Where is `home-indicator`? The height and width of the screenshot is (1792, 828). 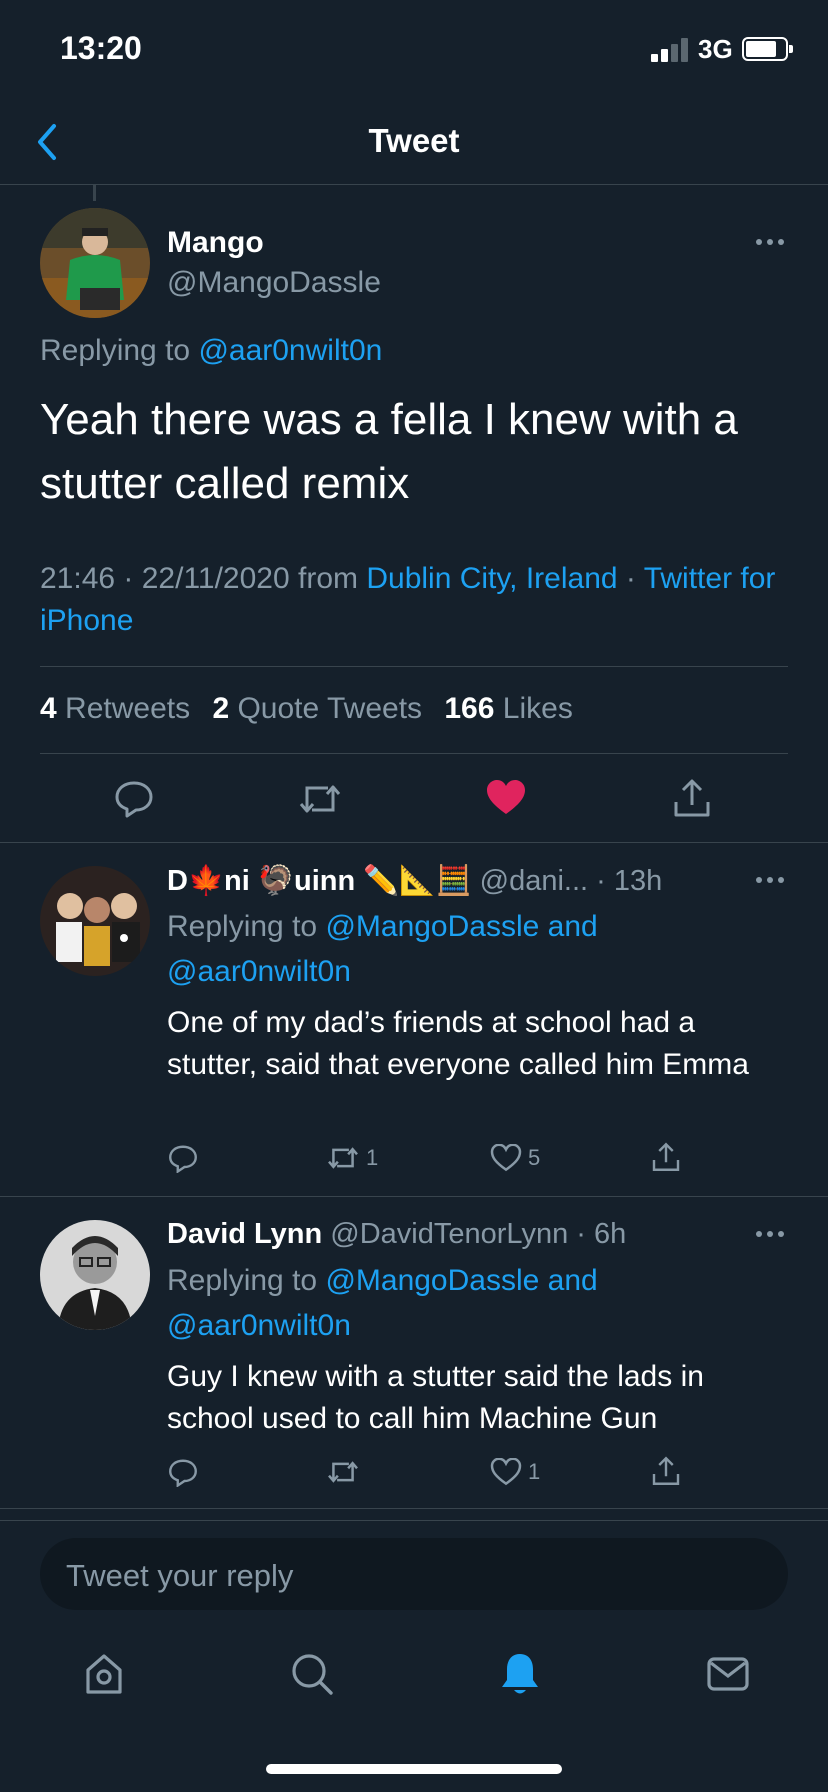
home-indicator is located at coordinates (414, 1769).